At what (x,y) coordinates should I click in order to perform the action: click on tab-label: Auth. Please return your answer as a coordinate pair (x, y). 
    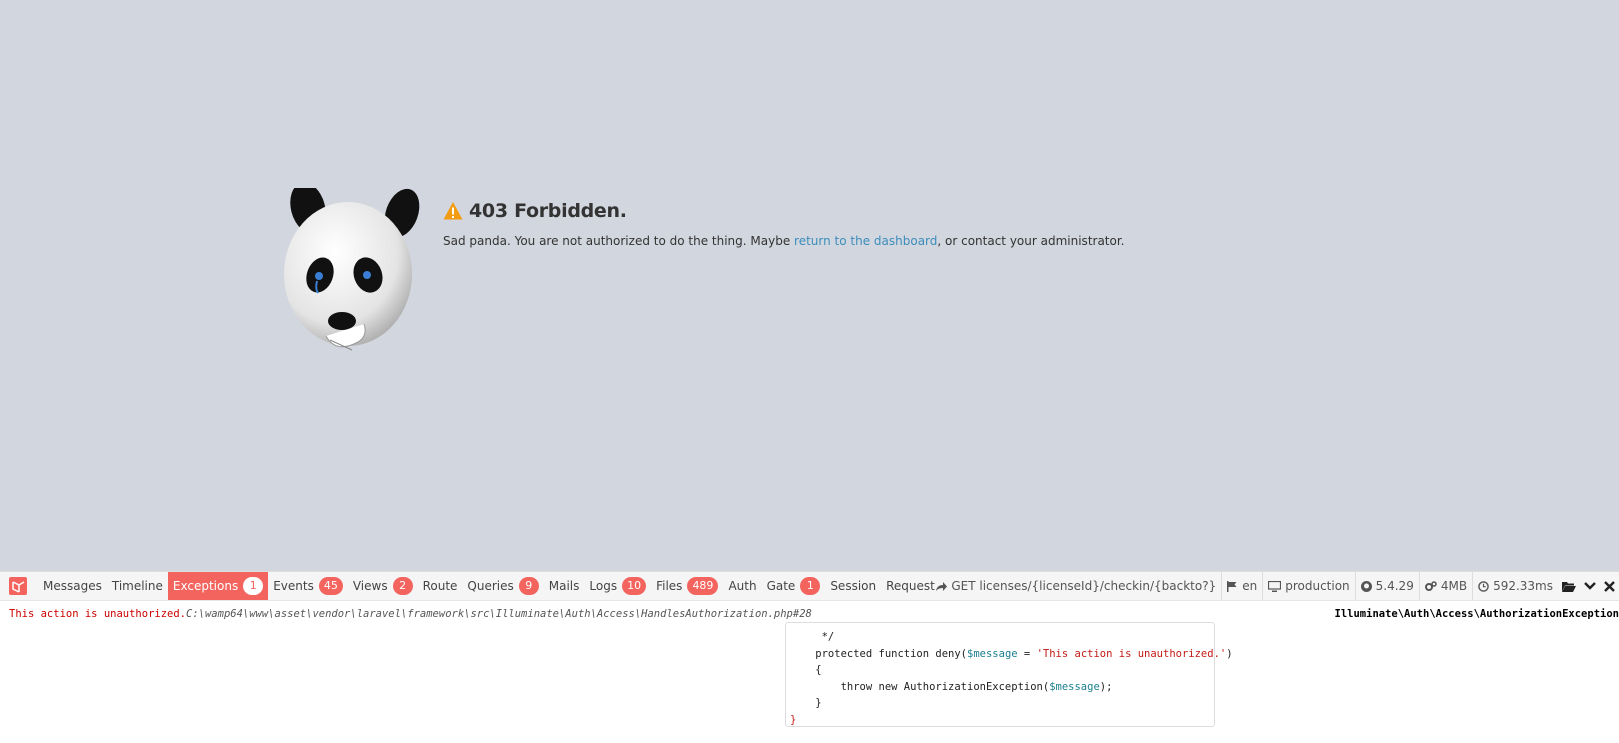
    Looking at the image, I should click on (742, 586).